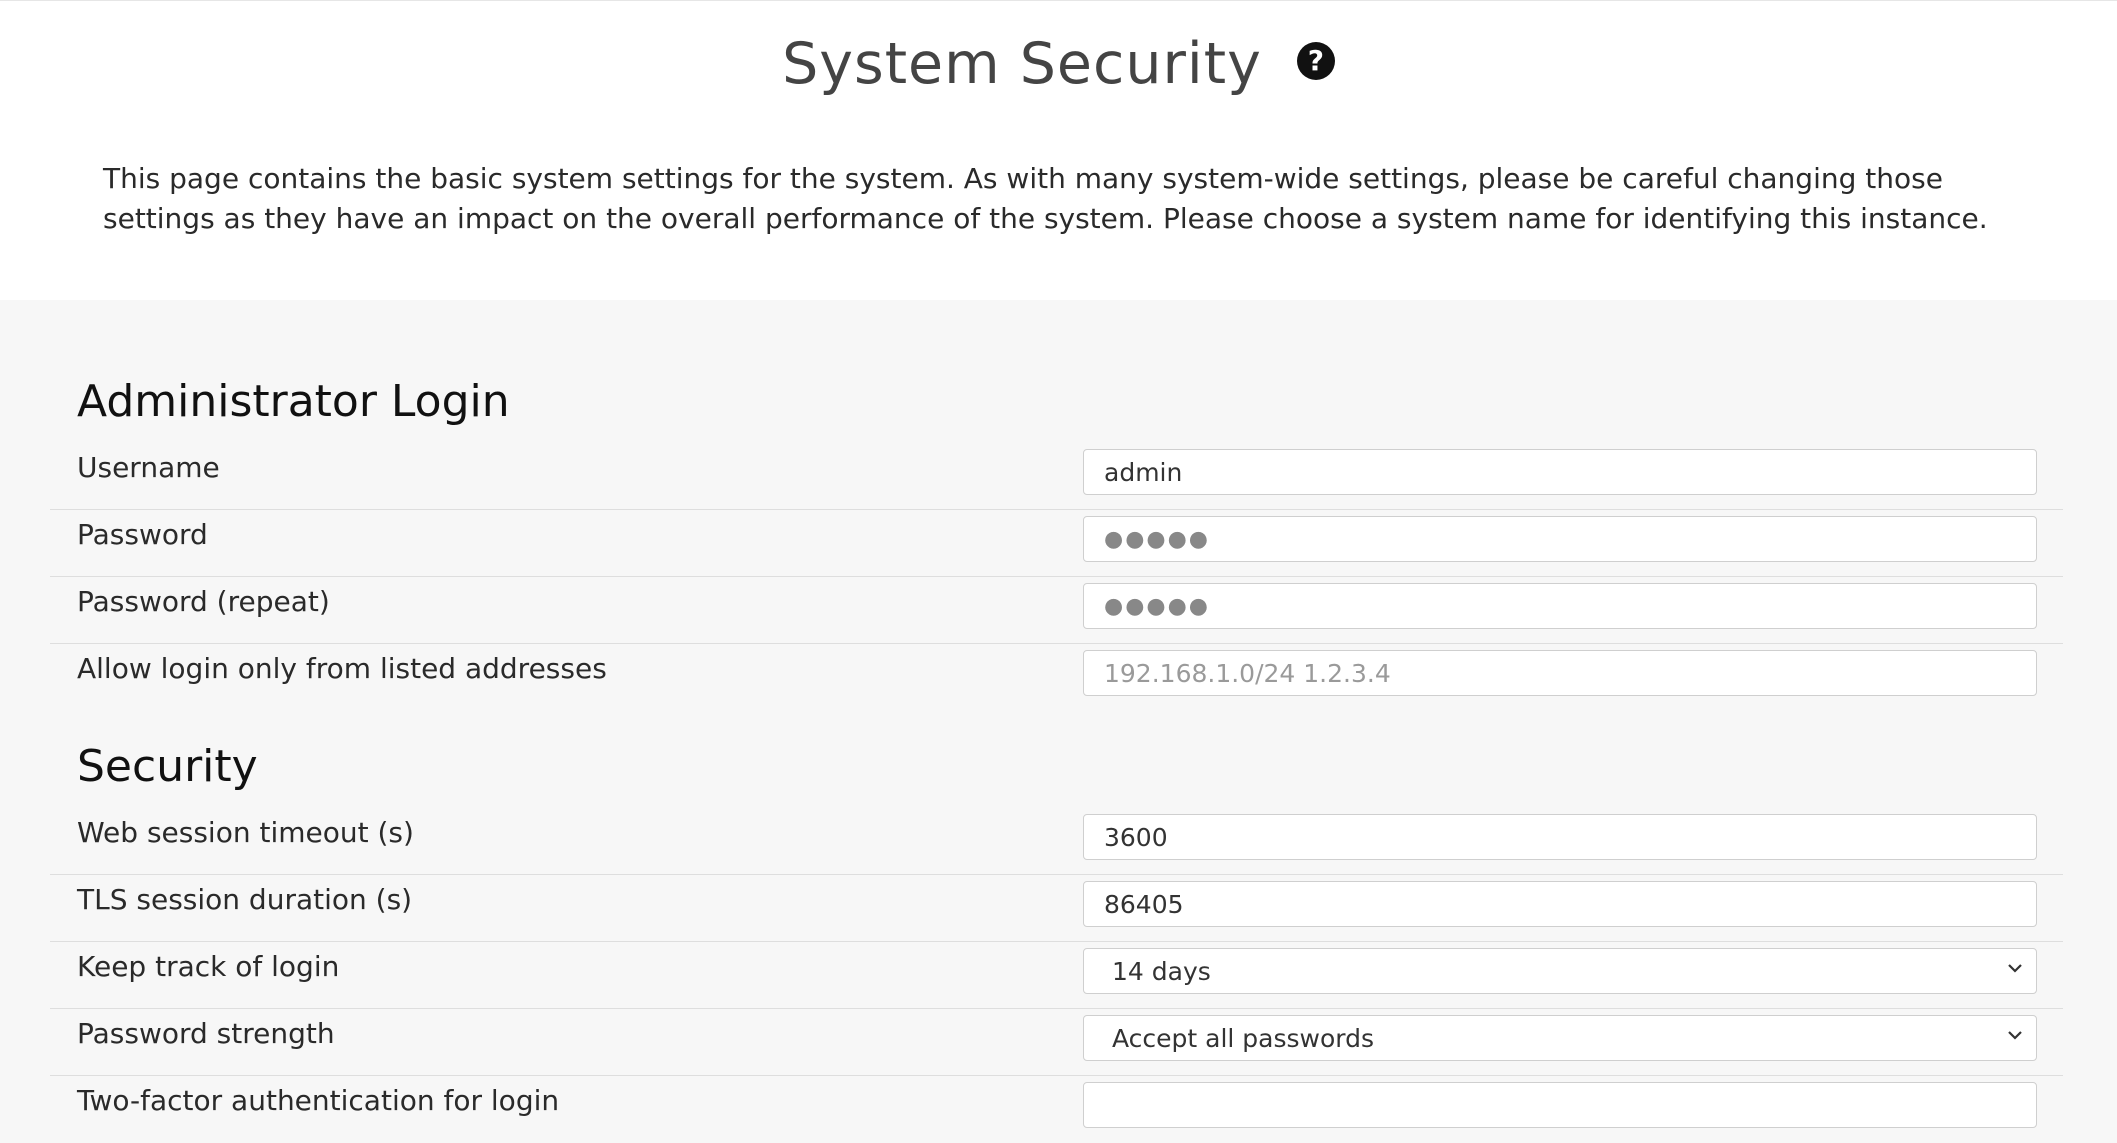  Describe the element at coordinates (1560, 837) in the screenshot. I see `web-session-timeout-input` at that location.